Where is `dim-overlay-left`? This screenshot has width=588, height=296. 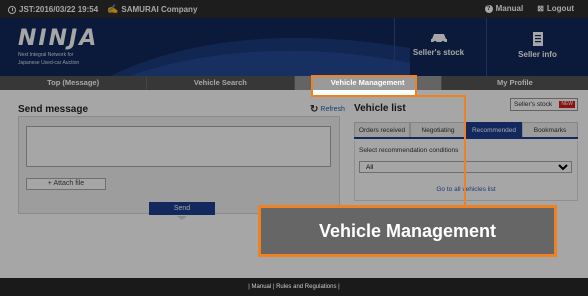
dim-overlay-left is located at coordinates (155, 86).